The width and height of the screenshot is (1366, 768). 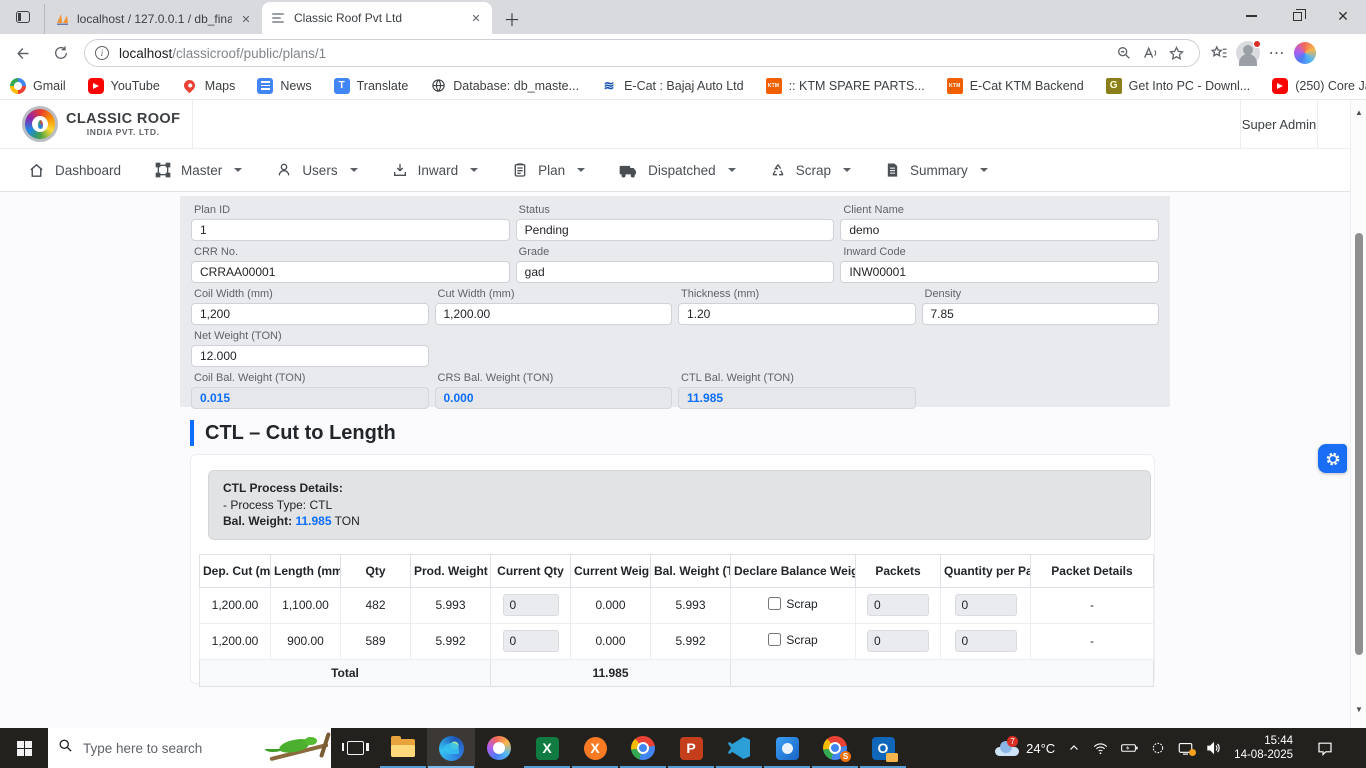 I want to click on photos-icon, so click(x=787, y=748).